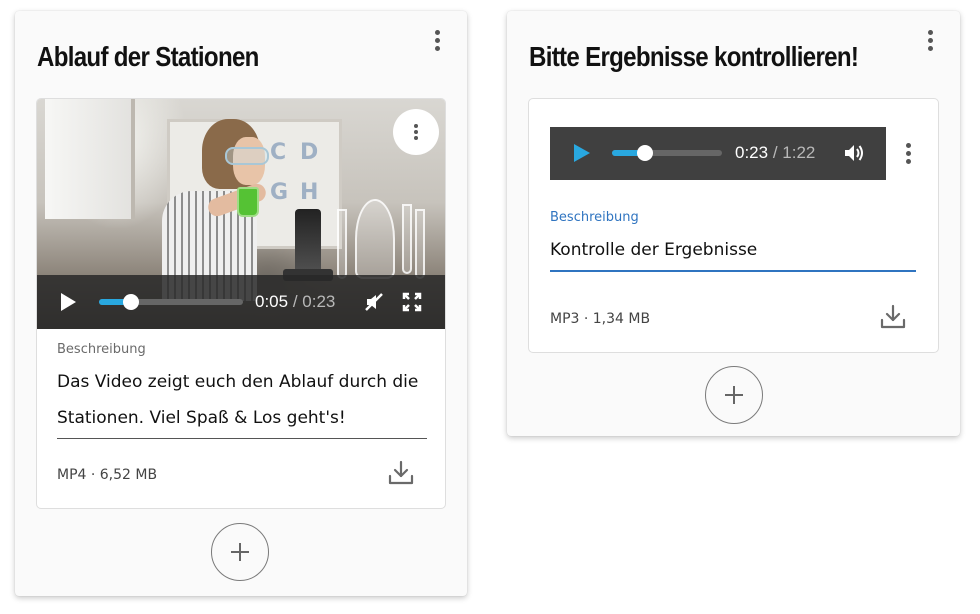 The image size is (980, 614). Describe the element at coordinates (278, 152) in the screenshot. I see `board-letter: C` at that location.